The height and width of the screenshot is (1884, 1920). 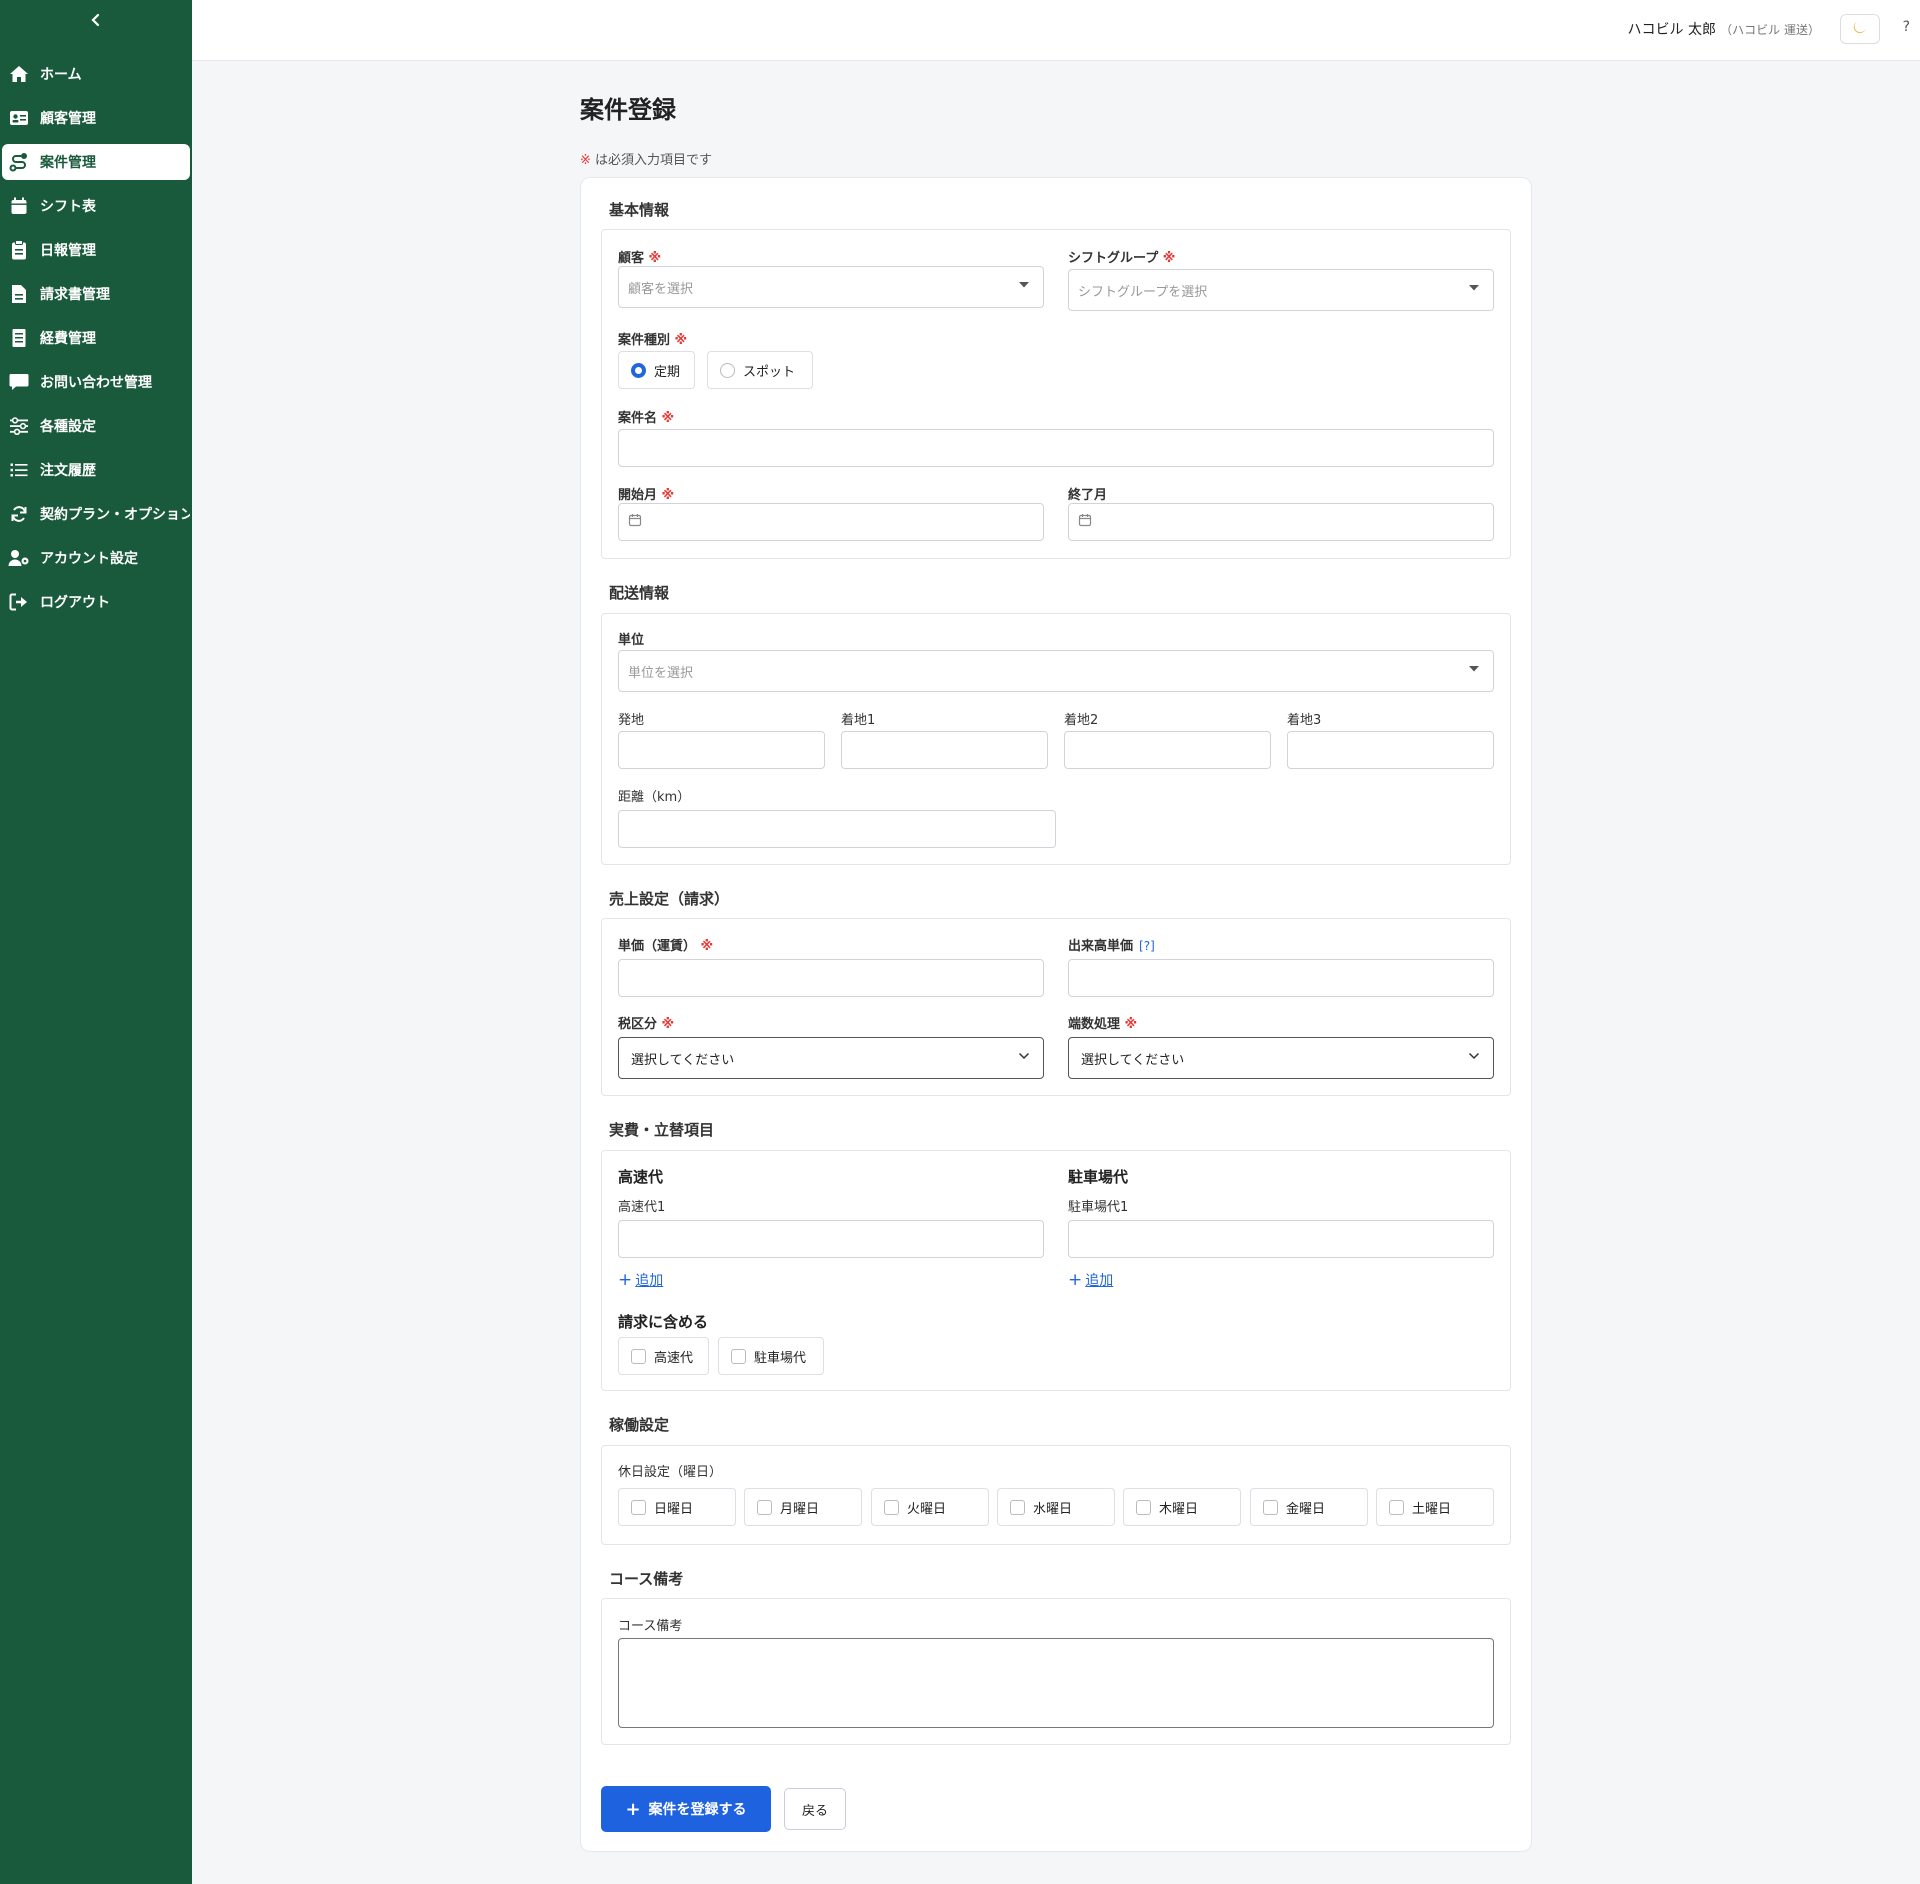 I want to click on tax-category-label-text: 税区分, so click(x=638, y=1024).